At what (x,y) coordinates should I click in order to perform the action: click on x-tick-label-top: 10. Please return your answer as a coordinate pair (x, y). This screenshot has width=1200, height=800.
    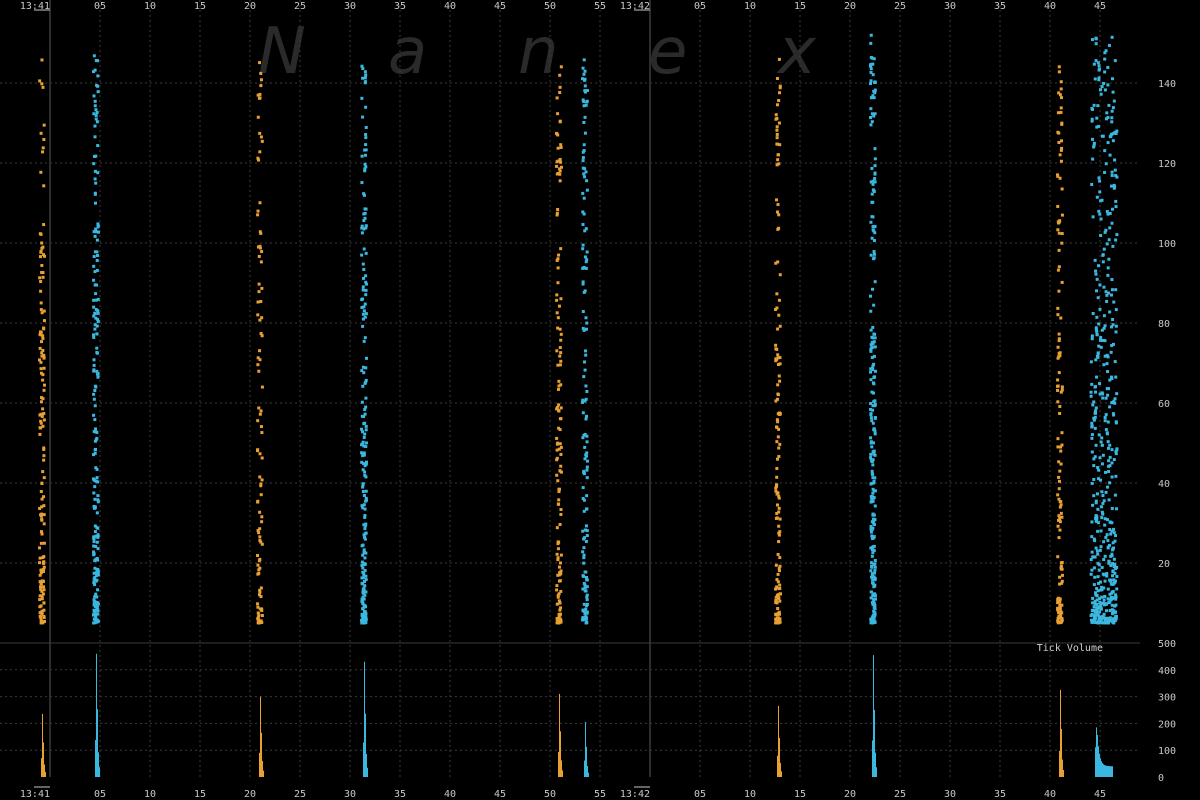
    Looking at the image, I should click on (150, 6).